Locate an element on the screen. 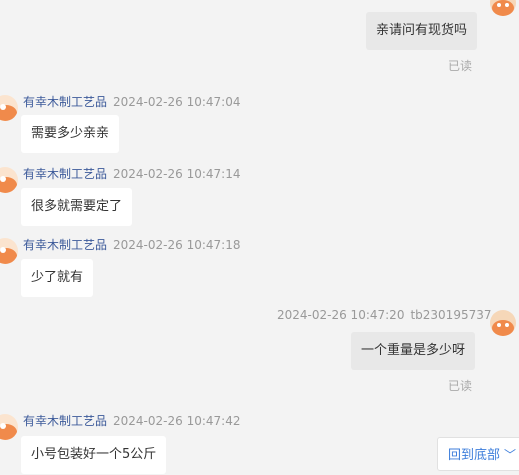 The image size is (519, 475). timestamp: 2024-02-26 10:47:18 is located at coordinates (177, 245).